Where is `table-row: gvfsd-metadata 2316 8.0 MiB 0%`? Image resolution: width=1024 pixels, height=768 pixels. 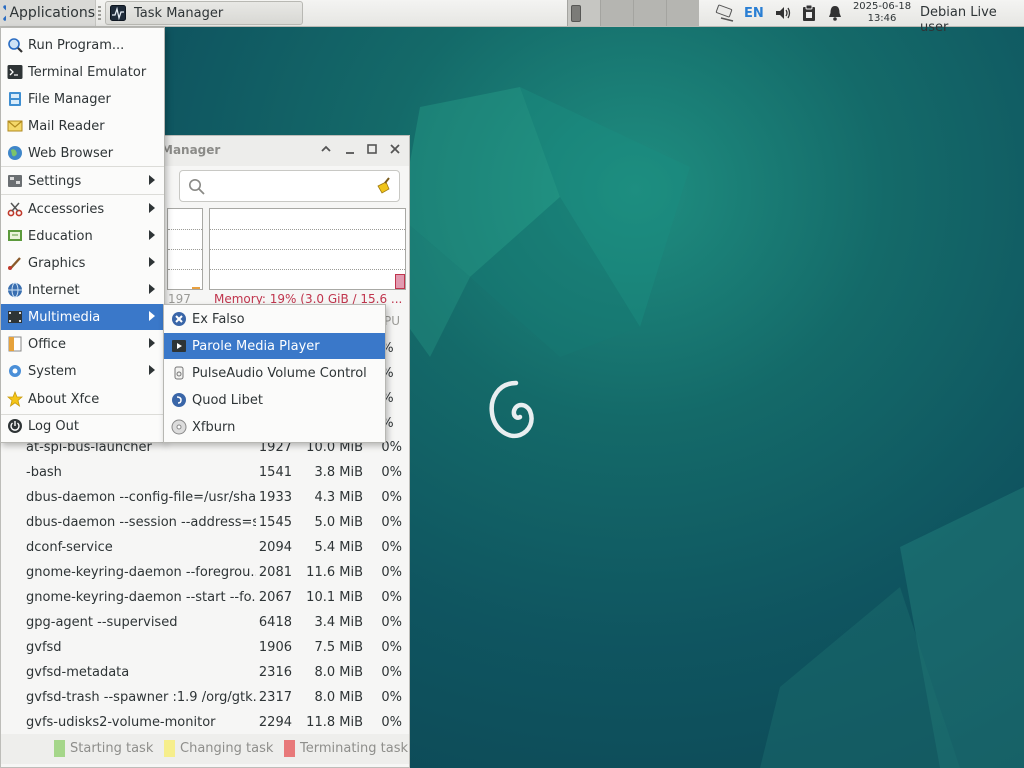
table-row: gvfsd-metadata 2316 8.0 MiB 0% is located at coordinates (205, 673).